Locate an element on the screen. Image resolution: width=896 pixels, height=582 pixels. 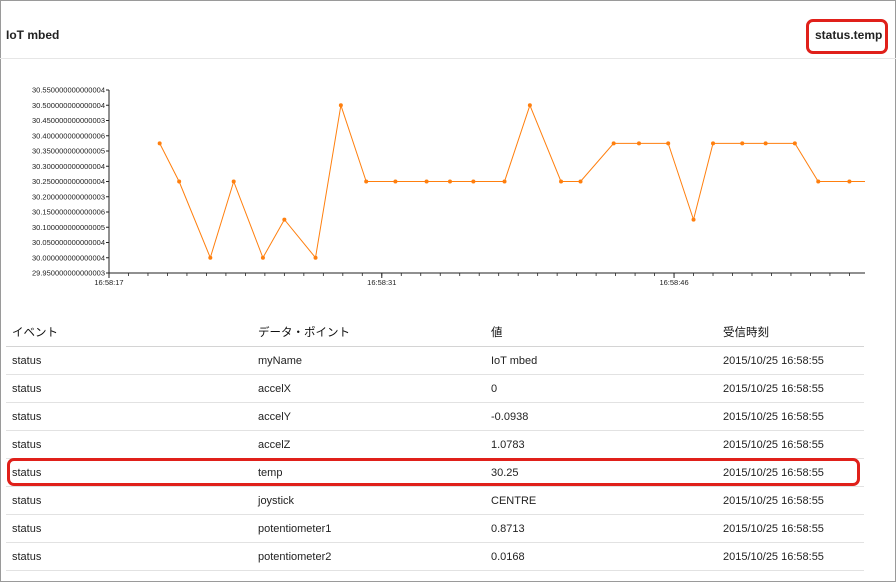
device-title: IoT mbed is located at coordinates (33, 35).